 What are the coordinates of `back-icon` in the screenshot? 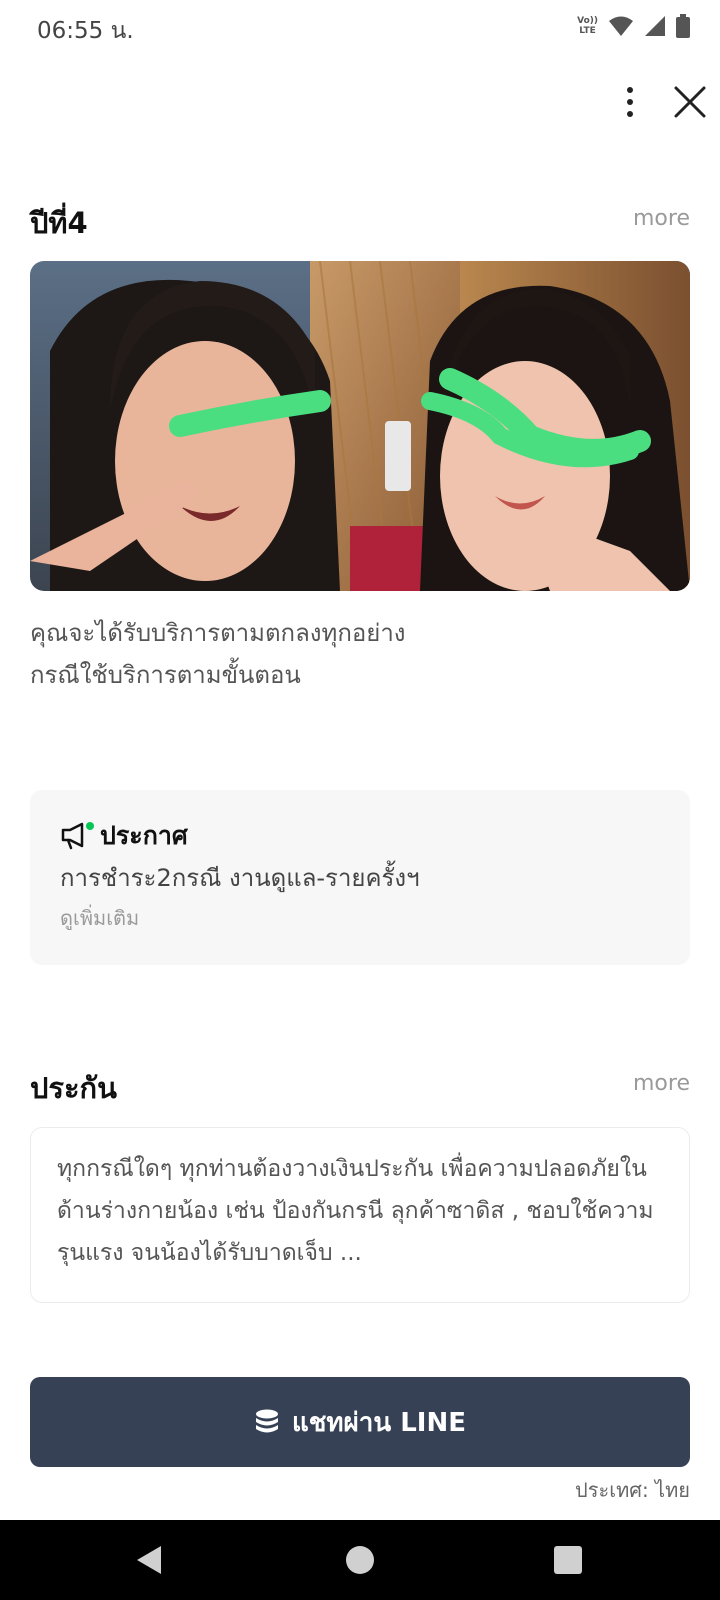 It's located at (151, 1560).